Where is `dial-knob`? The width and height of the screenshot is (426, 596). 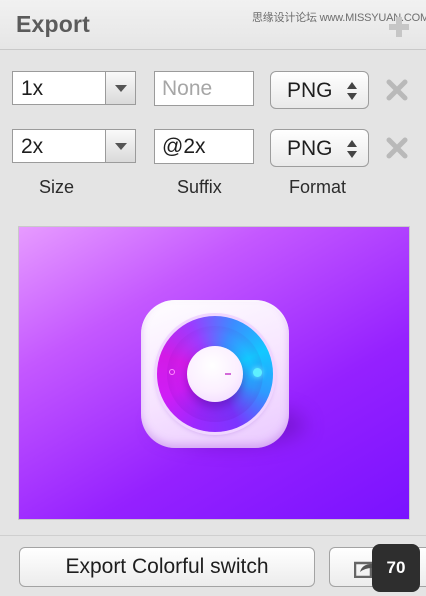 dial-knob is located at coordinates (215, 374).